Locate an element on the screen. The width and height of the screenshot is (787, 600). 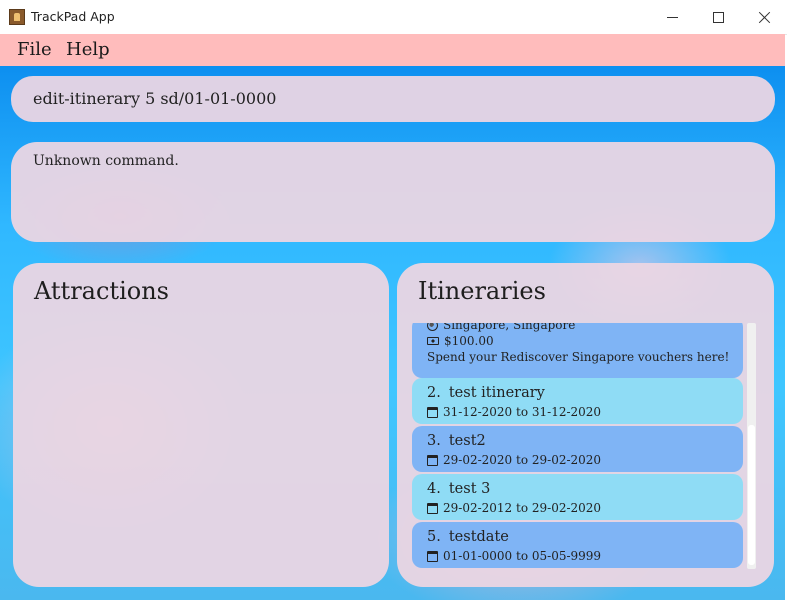
itinerary-dates: 29-02-2012 to 29-02-2020 is located at coordinates (522, 508).